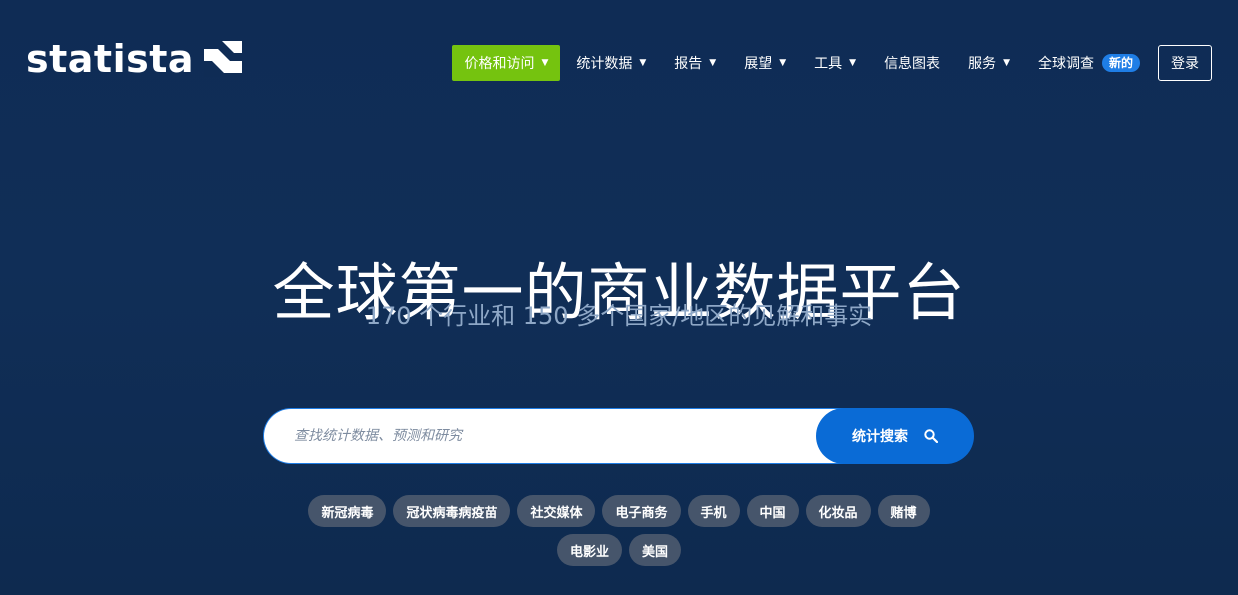  I want to click on topic-tag: 新冠病毒, so click(347, 511).